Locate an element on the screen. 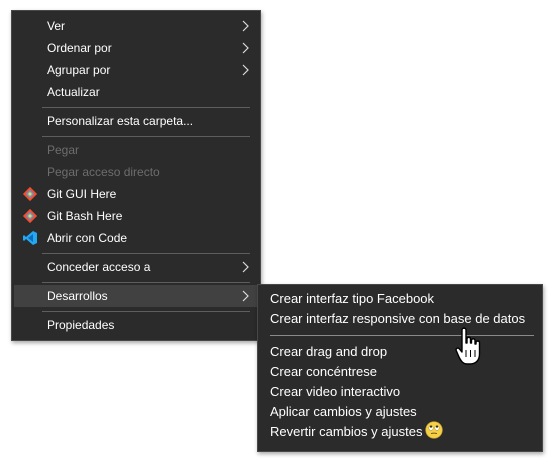  menu-item-agrupar-por: Agrupar por is located at coordinates (136, 70).